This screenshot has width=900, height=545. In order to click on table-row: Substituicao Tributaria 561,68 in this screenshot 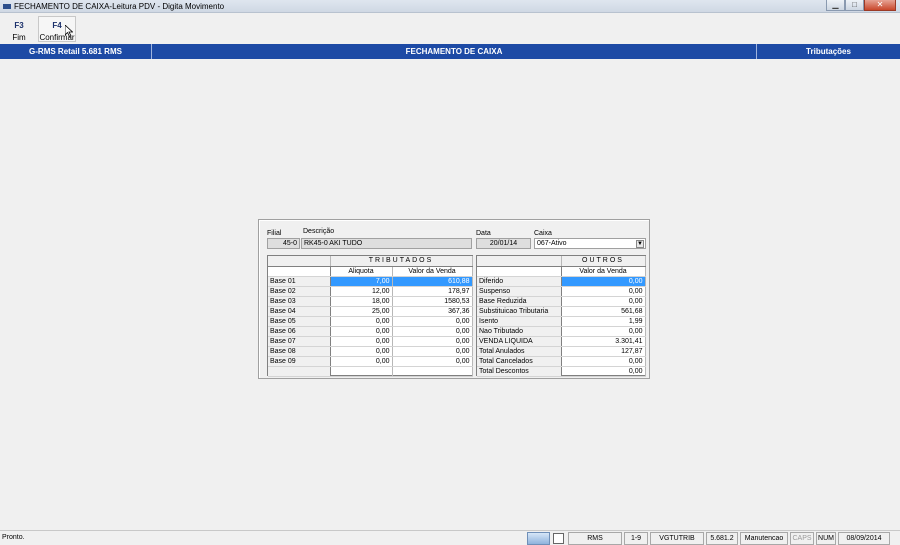, I will do `click(561, 311)`.